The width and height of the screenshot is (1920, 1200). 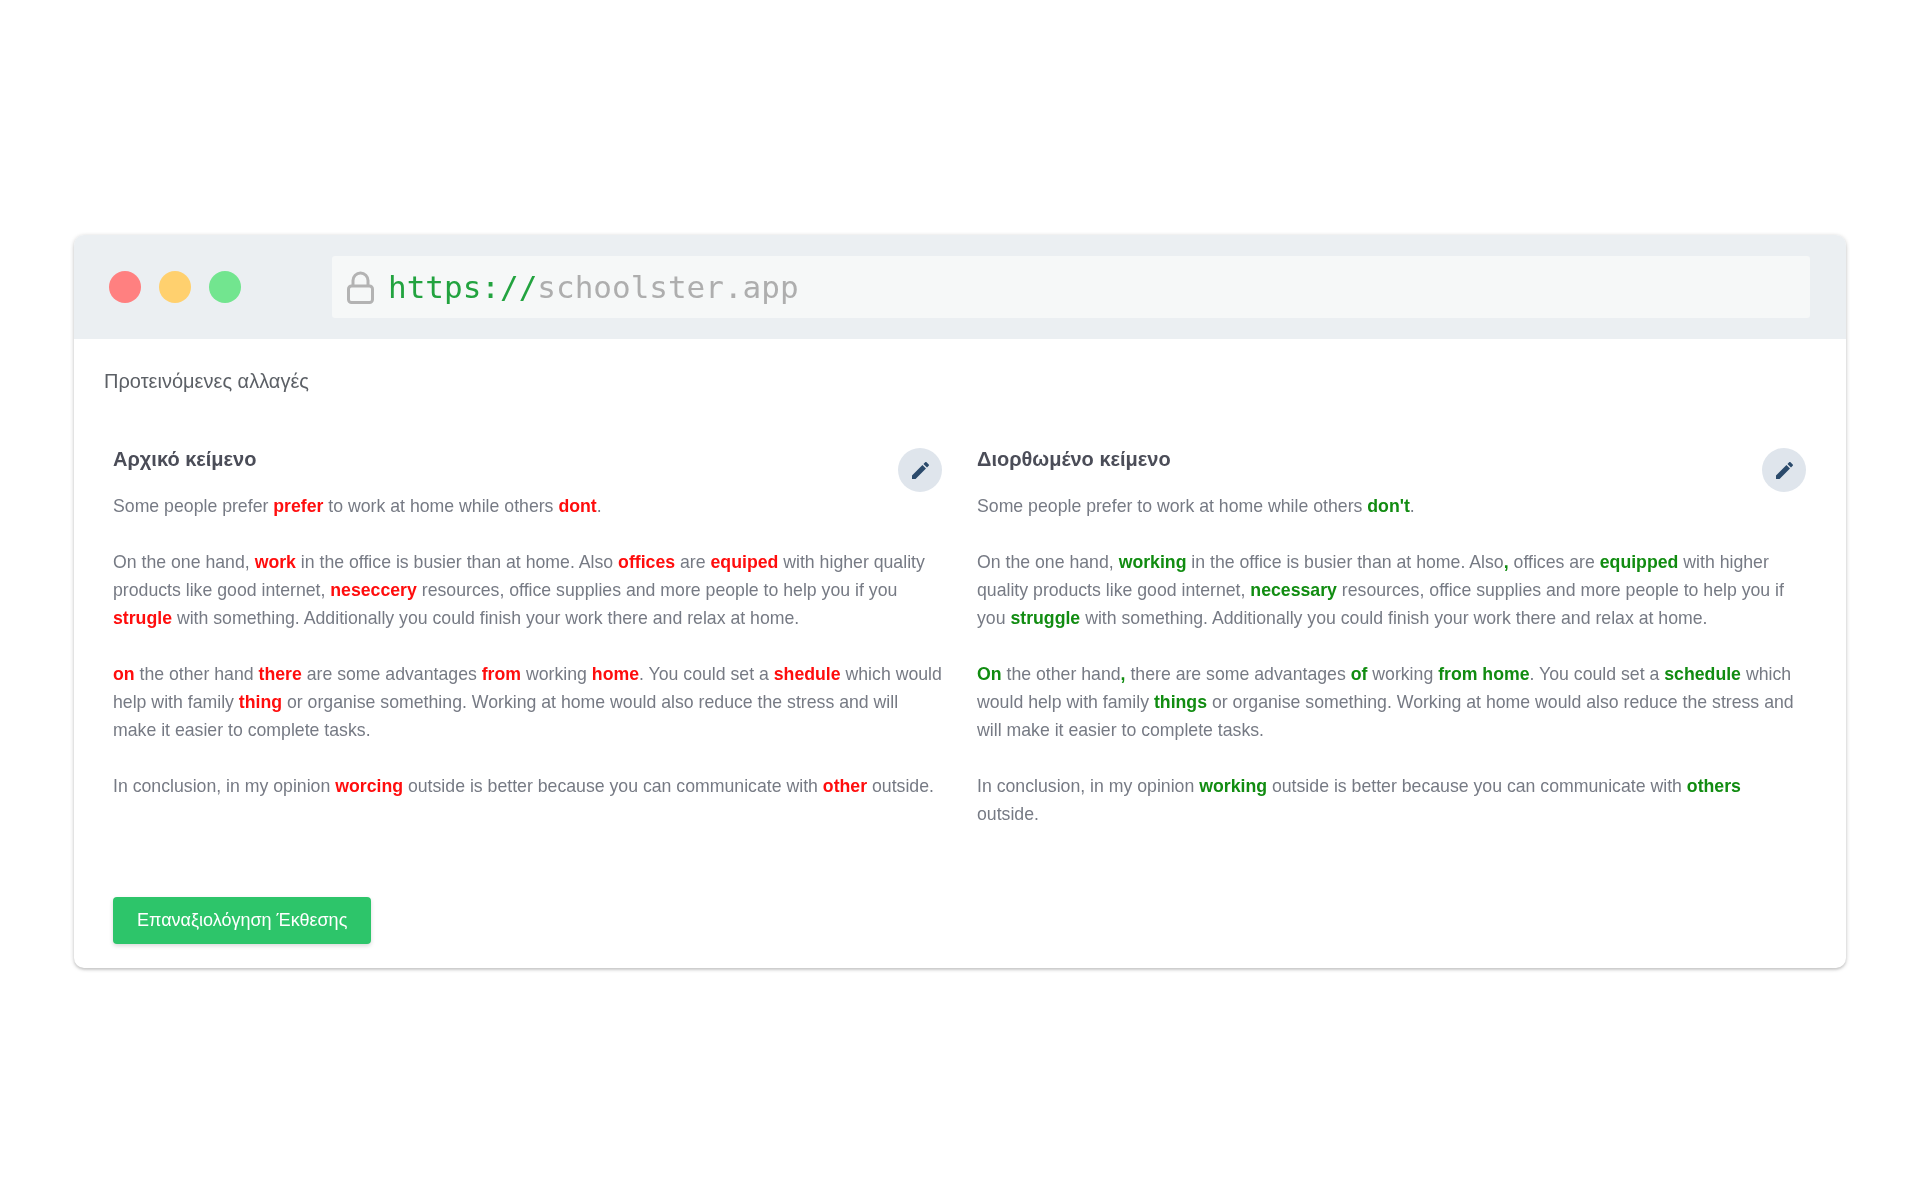 I want to click on minimize-dot-icon, so click(x=175, y=287).